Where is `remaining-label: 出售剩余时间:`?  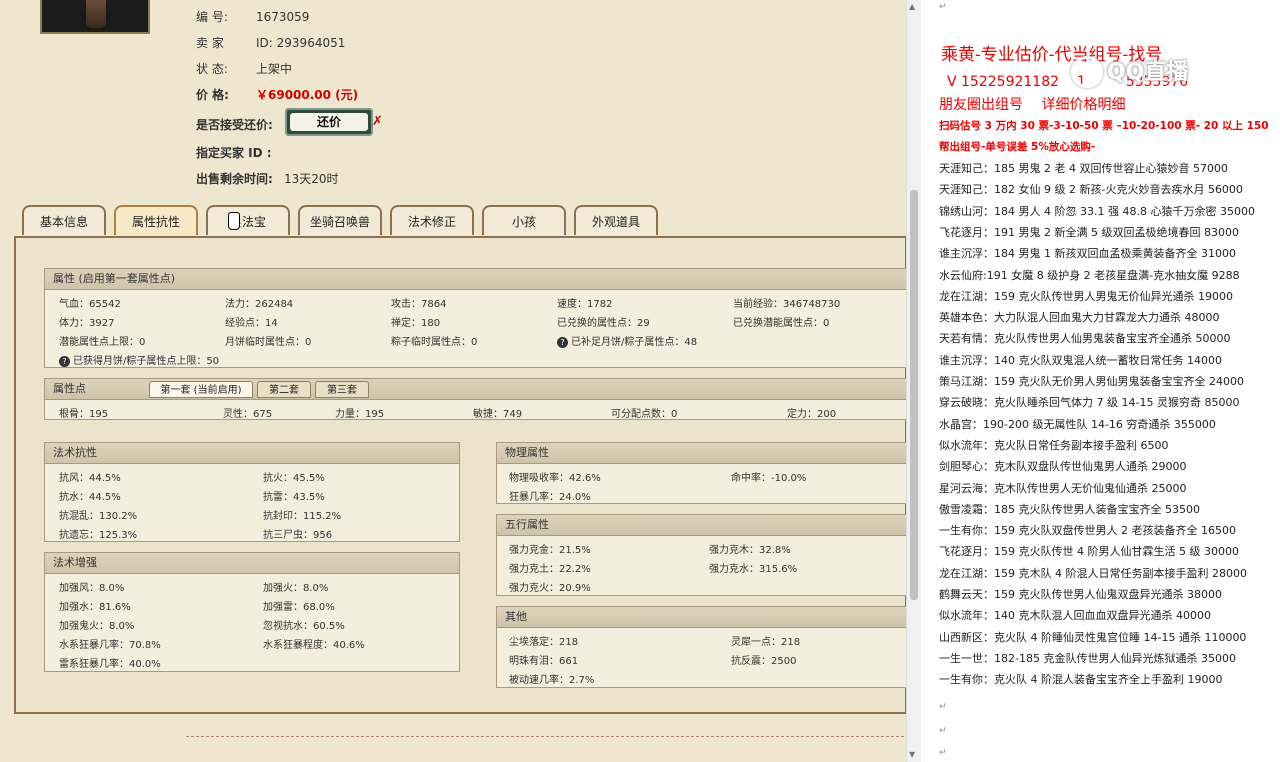 remaining-label: 出售剩余时间: is located at coordinates (234, 179).